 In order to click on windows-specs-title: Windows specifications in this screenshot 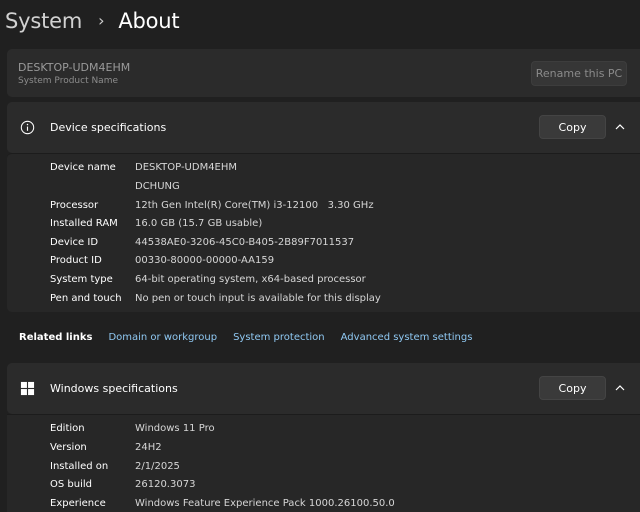, I will do `click(114, 388)`.